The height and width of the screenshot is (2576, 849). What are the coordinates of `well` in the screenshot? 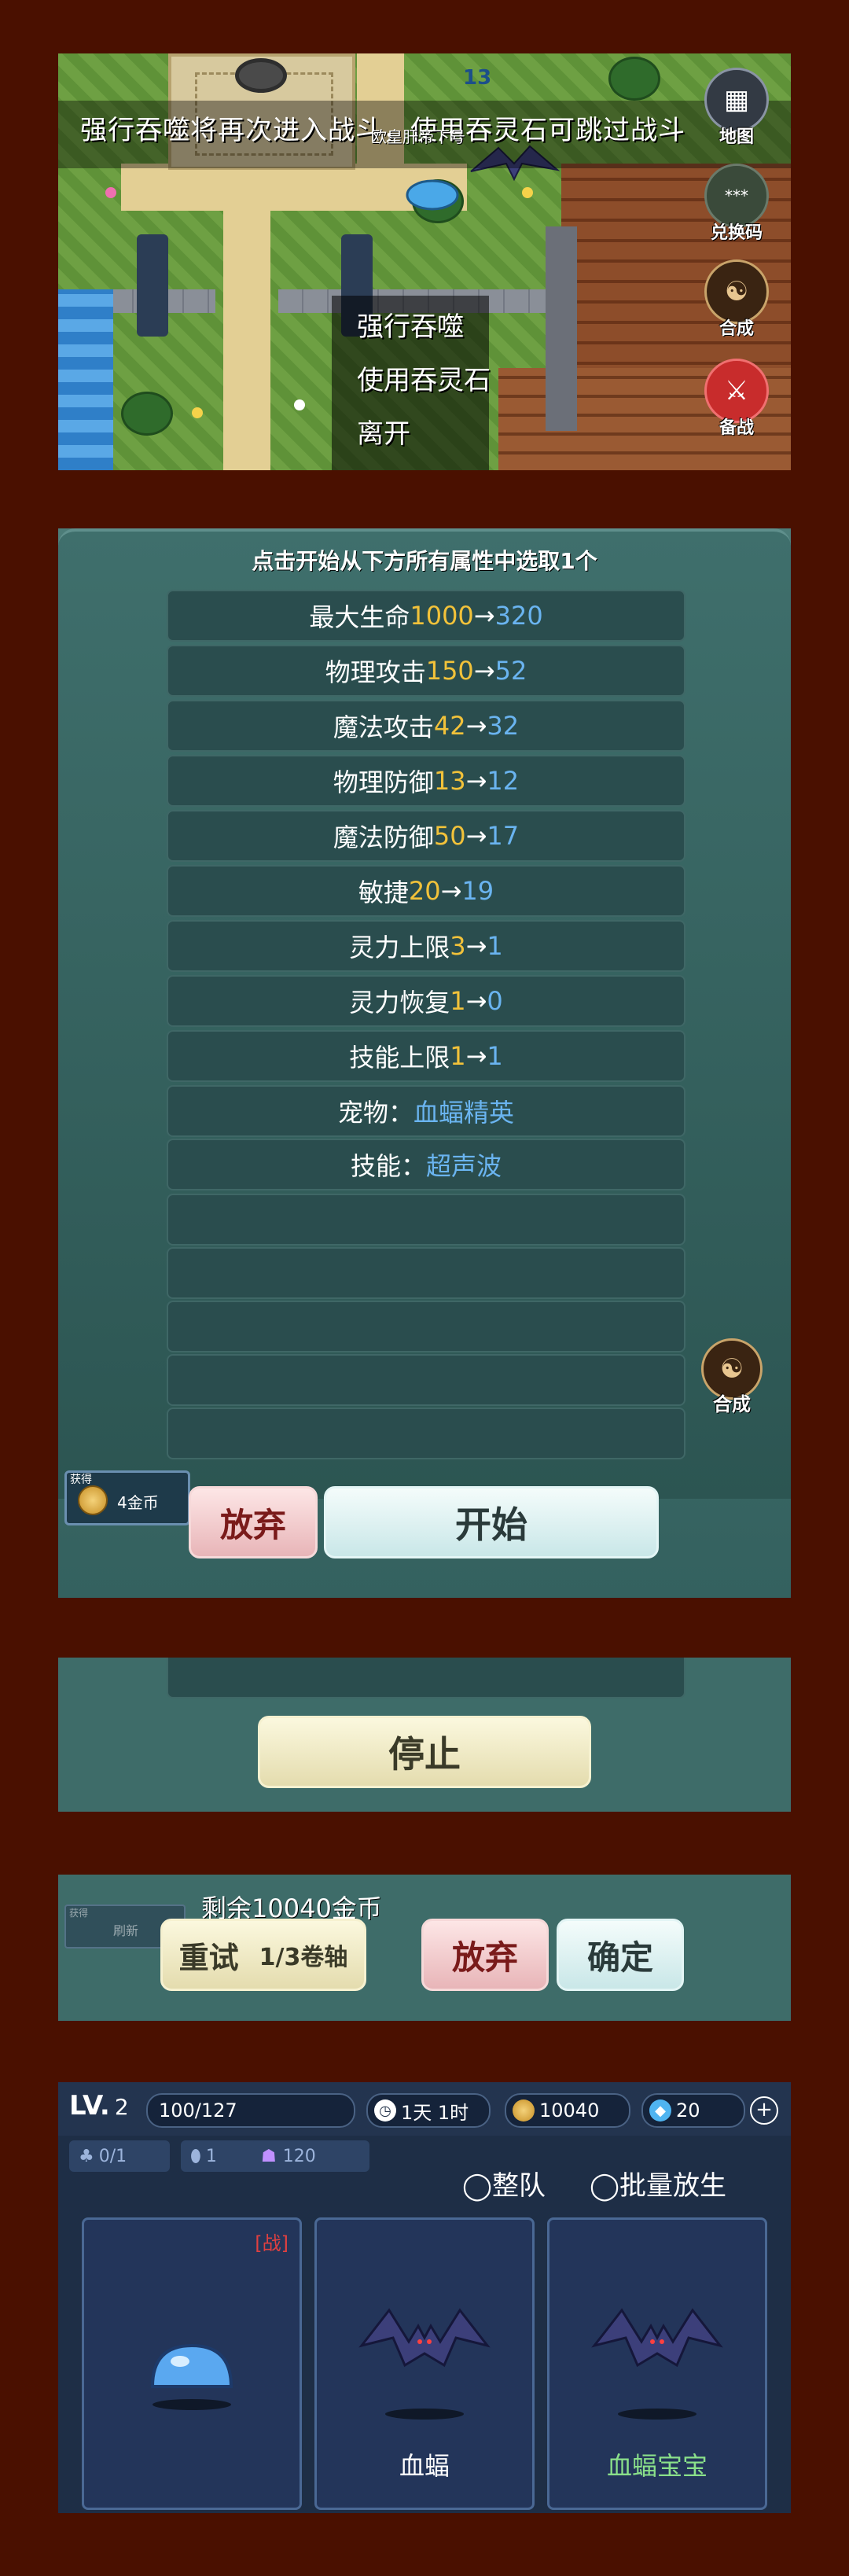 It's located at (261, 75).